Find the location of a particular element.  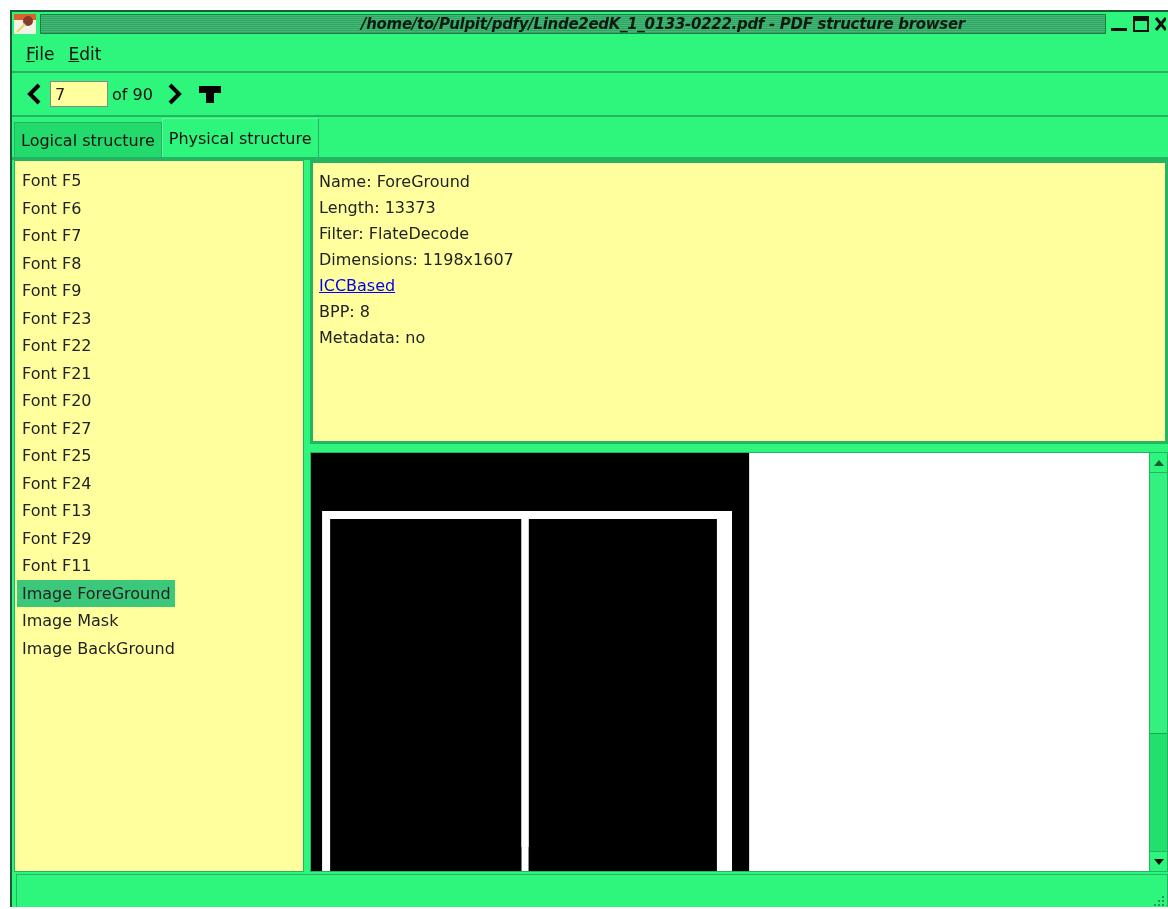

color-space-link: ICCBased is located at coordinates (357, 286).